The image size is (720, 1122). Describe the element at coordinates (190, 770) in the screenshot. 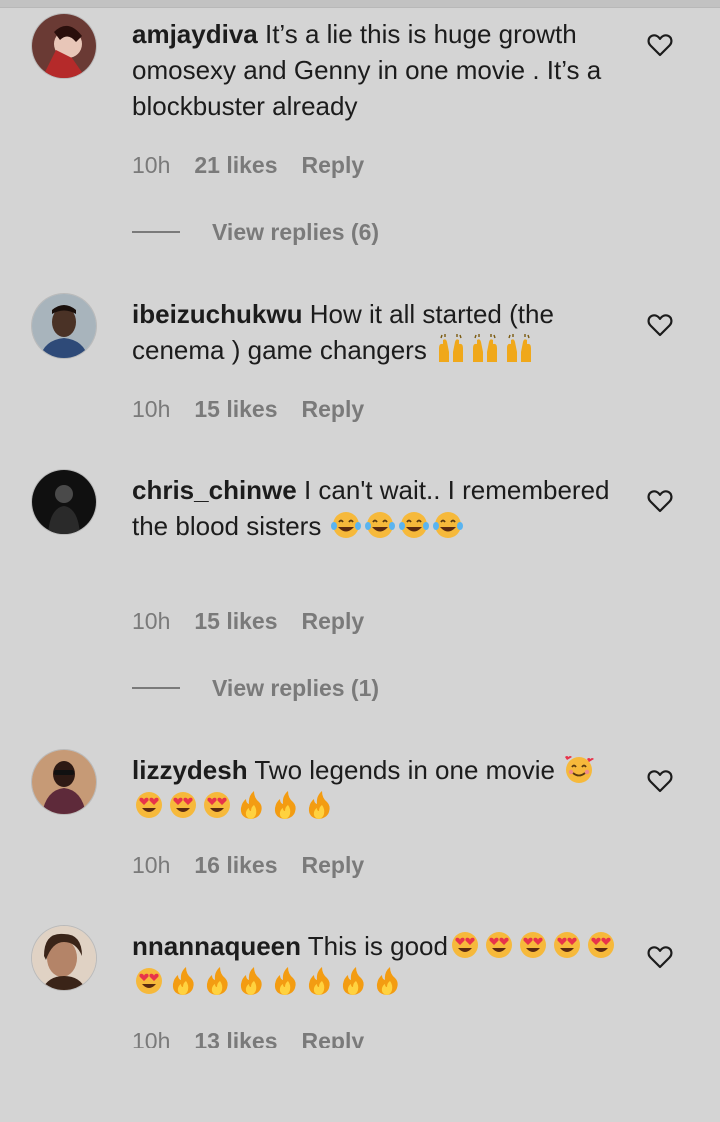

I see `comment-username: lizzydesh` at that location.